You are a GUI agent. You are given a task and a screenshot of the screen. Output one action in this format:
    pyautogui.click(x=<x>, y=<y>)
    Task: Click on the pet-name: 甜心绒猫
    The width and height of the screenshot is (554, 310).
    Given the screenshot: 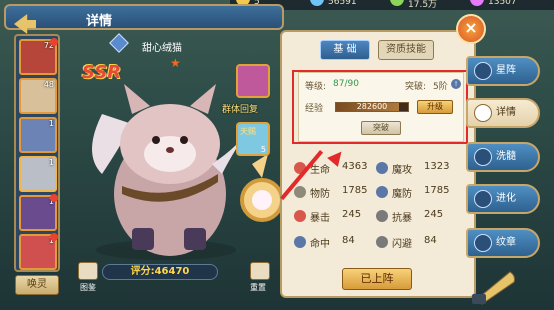 What is the action you would take?
    pyautogui.click(x=162, y=48)
    